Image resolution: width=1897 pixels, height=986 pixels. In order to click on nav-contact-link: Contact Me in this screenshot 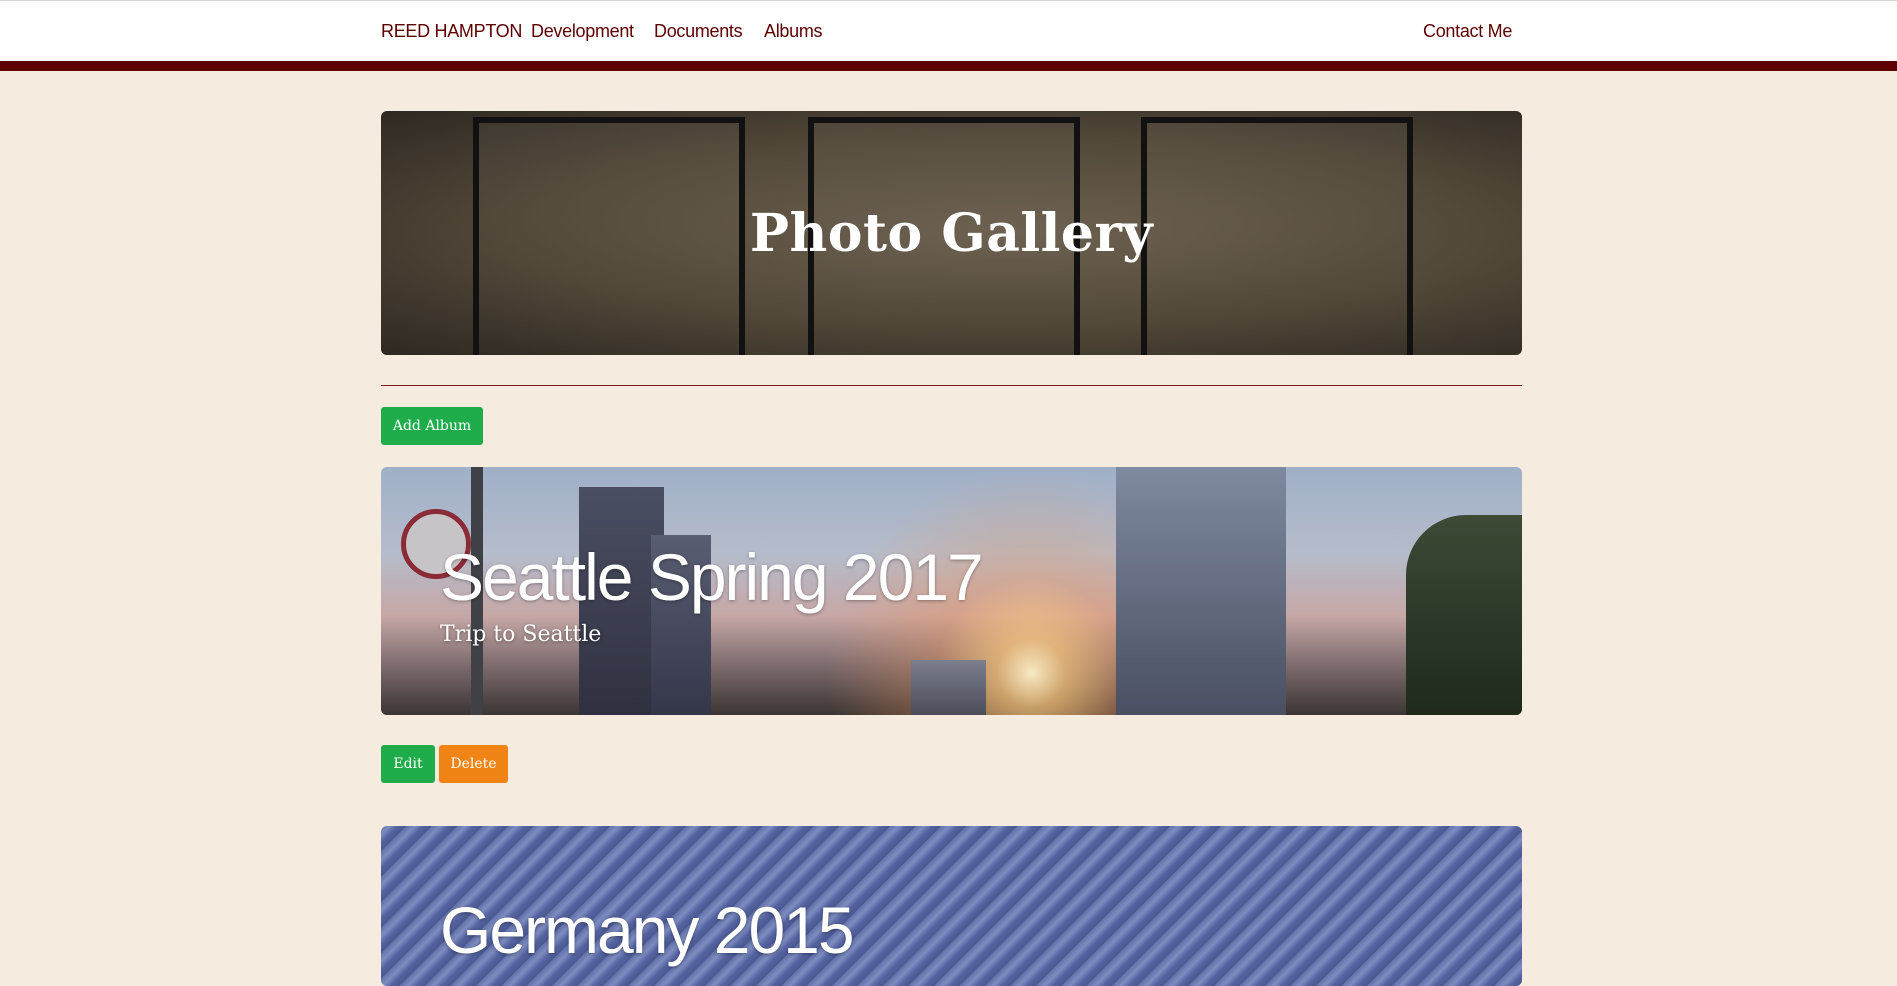, I will do `click(1467, 31)`.